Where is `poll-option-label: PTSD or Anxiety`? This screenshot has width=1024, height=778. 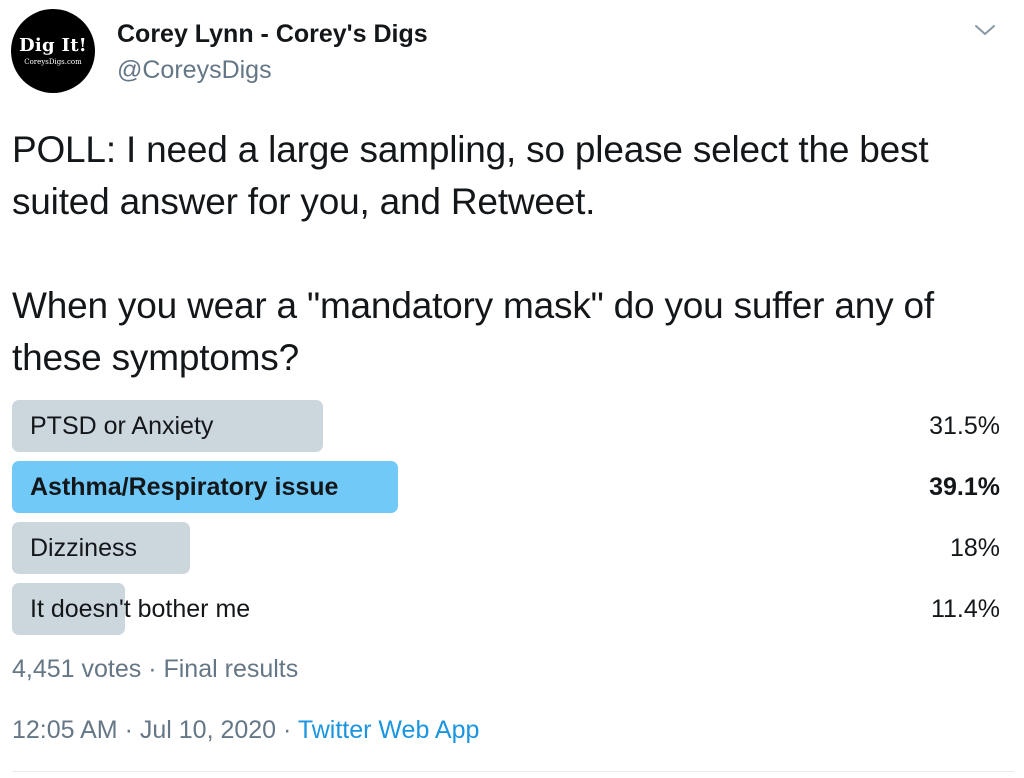 poll-option-label: PTSD or Anxiety is located at coordinates (122, 426).